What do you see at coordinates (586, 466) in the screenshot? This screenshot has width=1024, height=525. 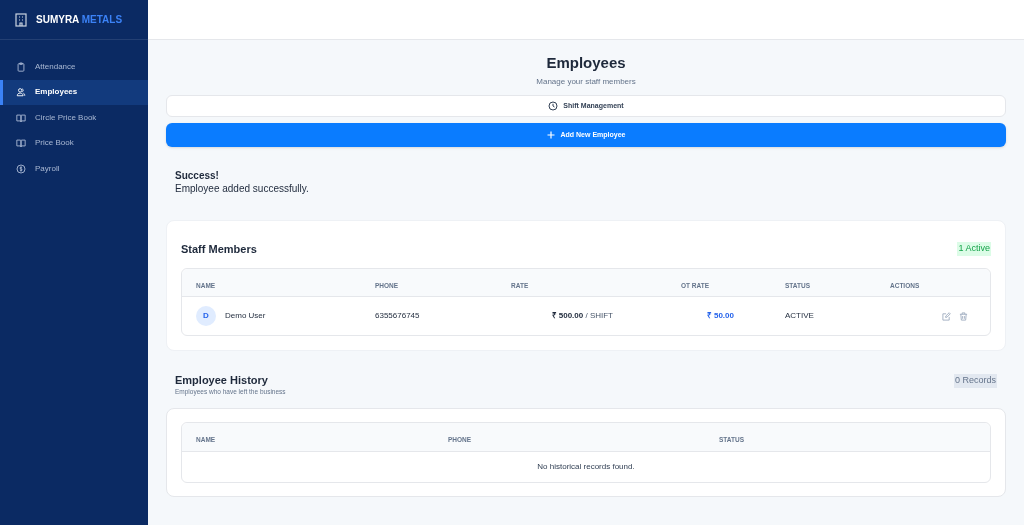 I see `empty-message: No historical records found.` at bounding box center [586, 466].